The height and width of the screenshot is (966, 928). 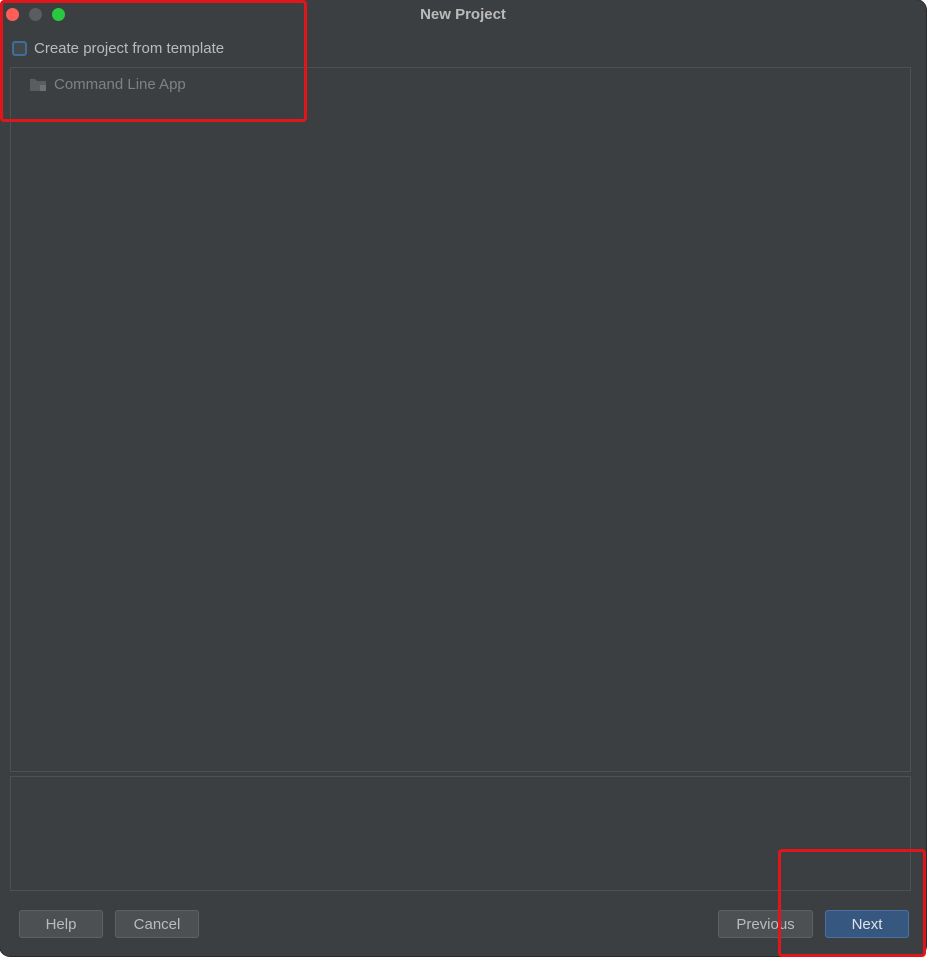 What do you see at coordinates (129, 48) in the screenshot?
I see `create-from-template-label: Create project from template` at bounding box center [129, 48].